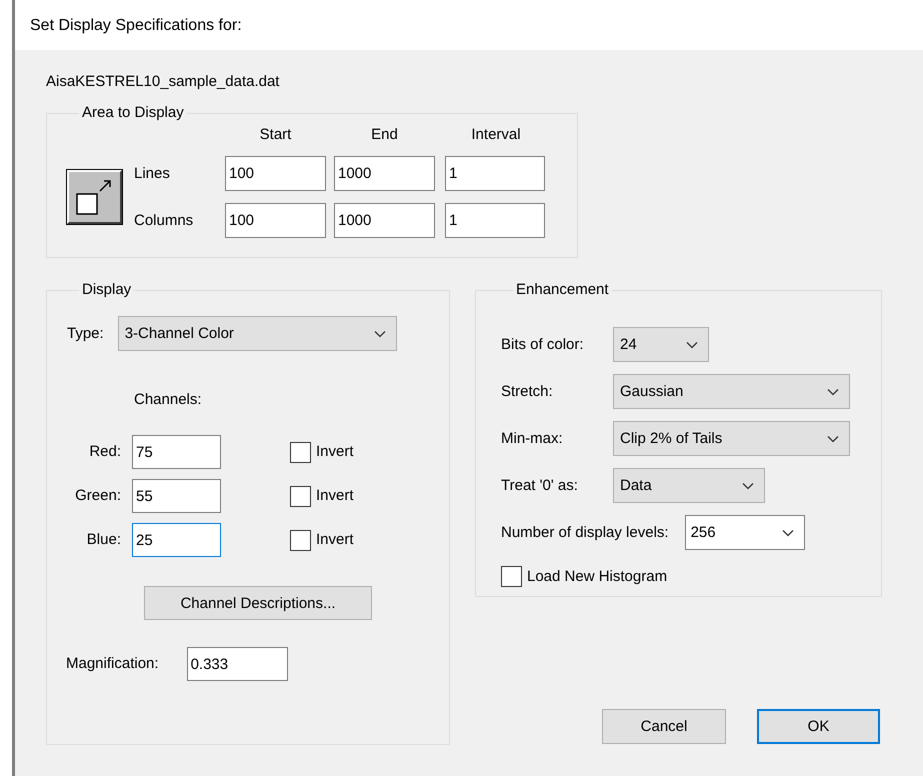  Describe the element at coordinates (731, 438) in the screenshot. I see `setting-dropdown: Clip 2% of Tails` at that location.